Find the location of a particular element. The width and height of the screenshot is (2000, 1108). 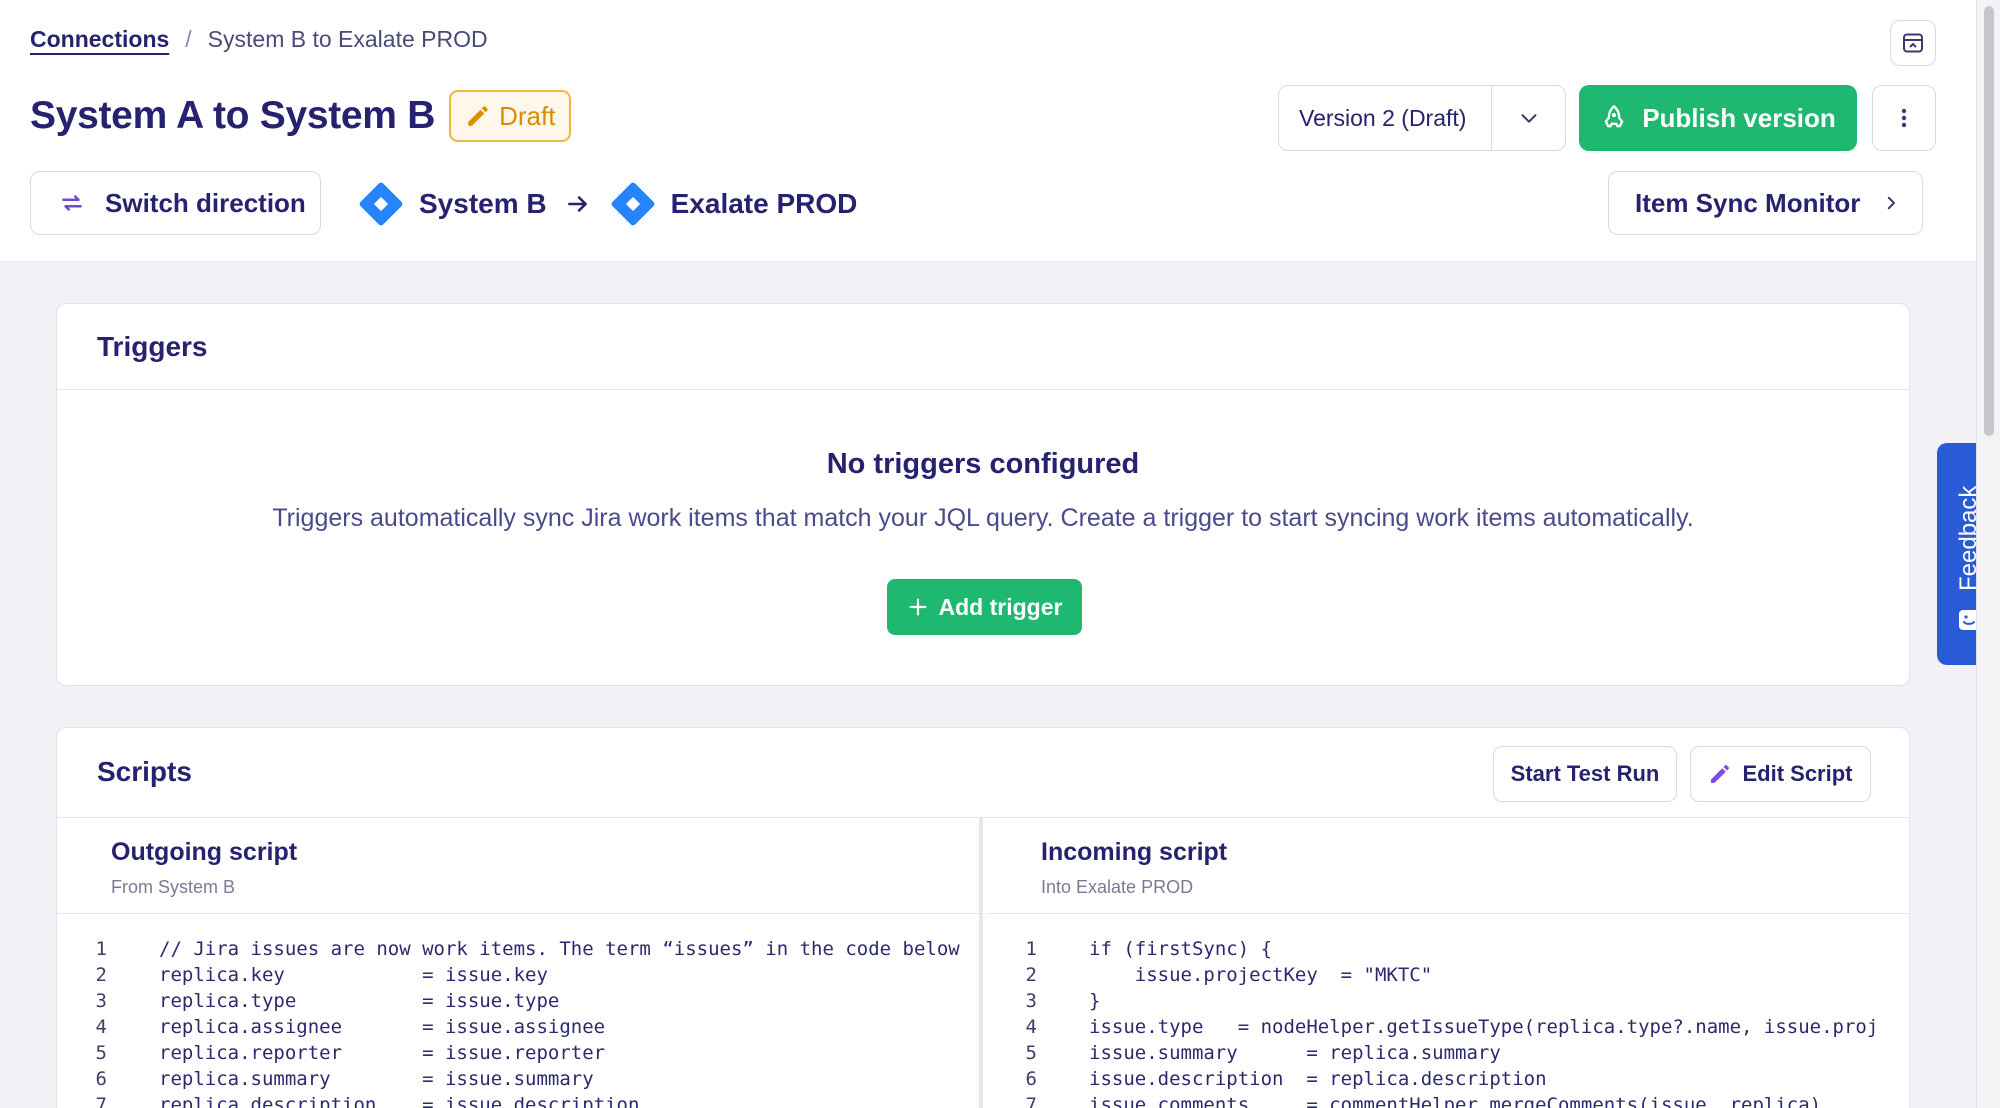

code-text: replica.key = issue.key is located at coordinates (353, 975).